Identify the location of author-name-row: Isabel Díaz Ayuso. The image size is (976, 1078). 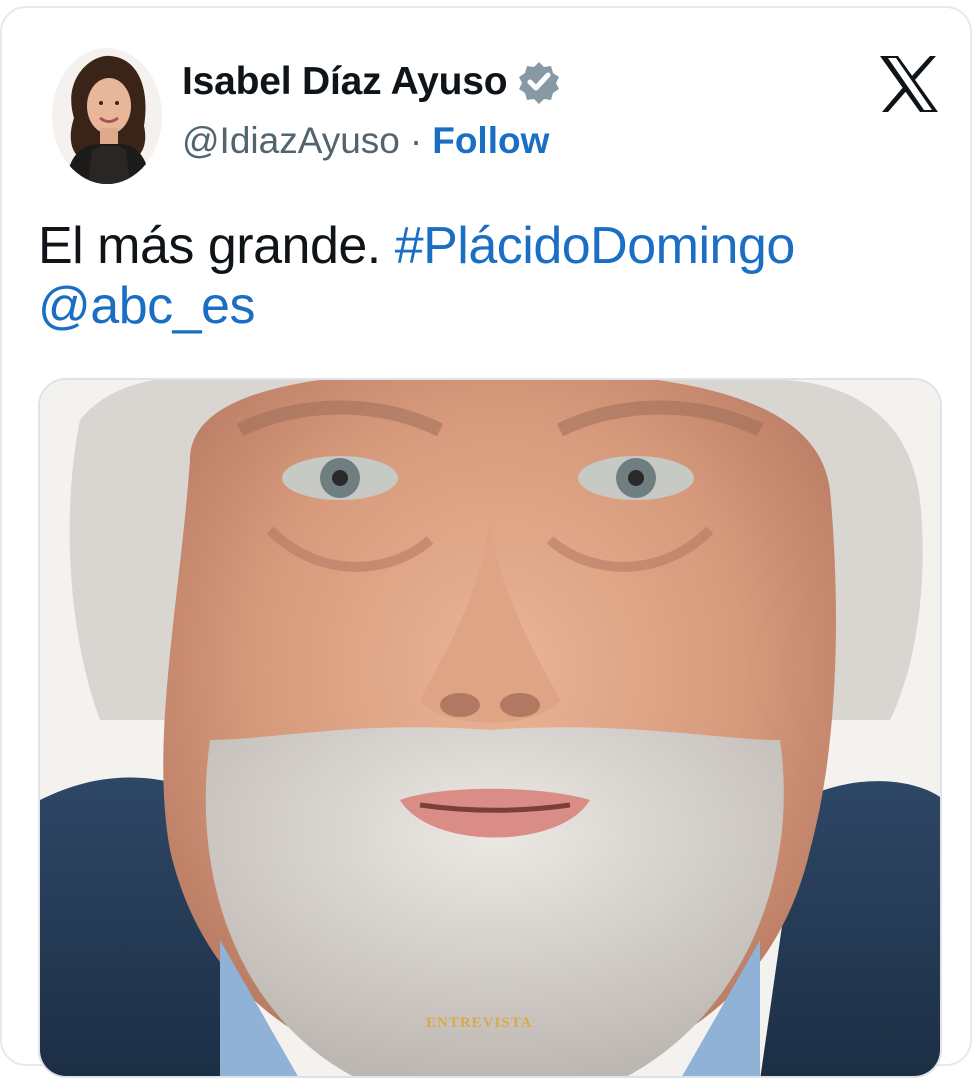
(371, 82).